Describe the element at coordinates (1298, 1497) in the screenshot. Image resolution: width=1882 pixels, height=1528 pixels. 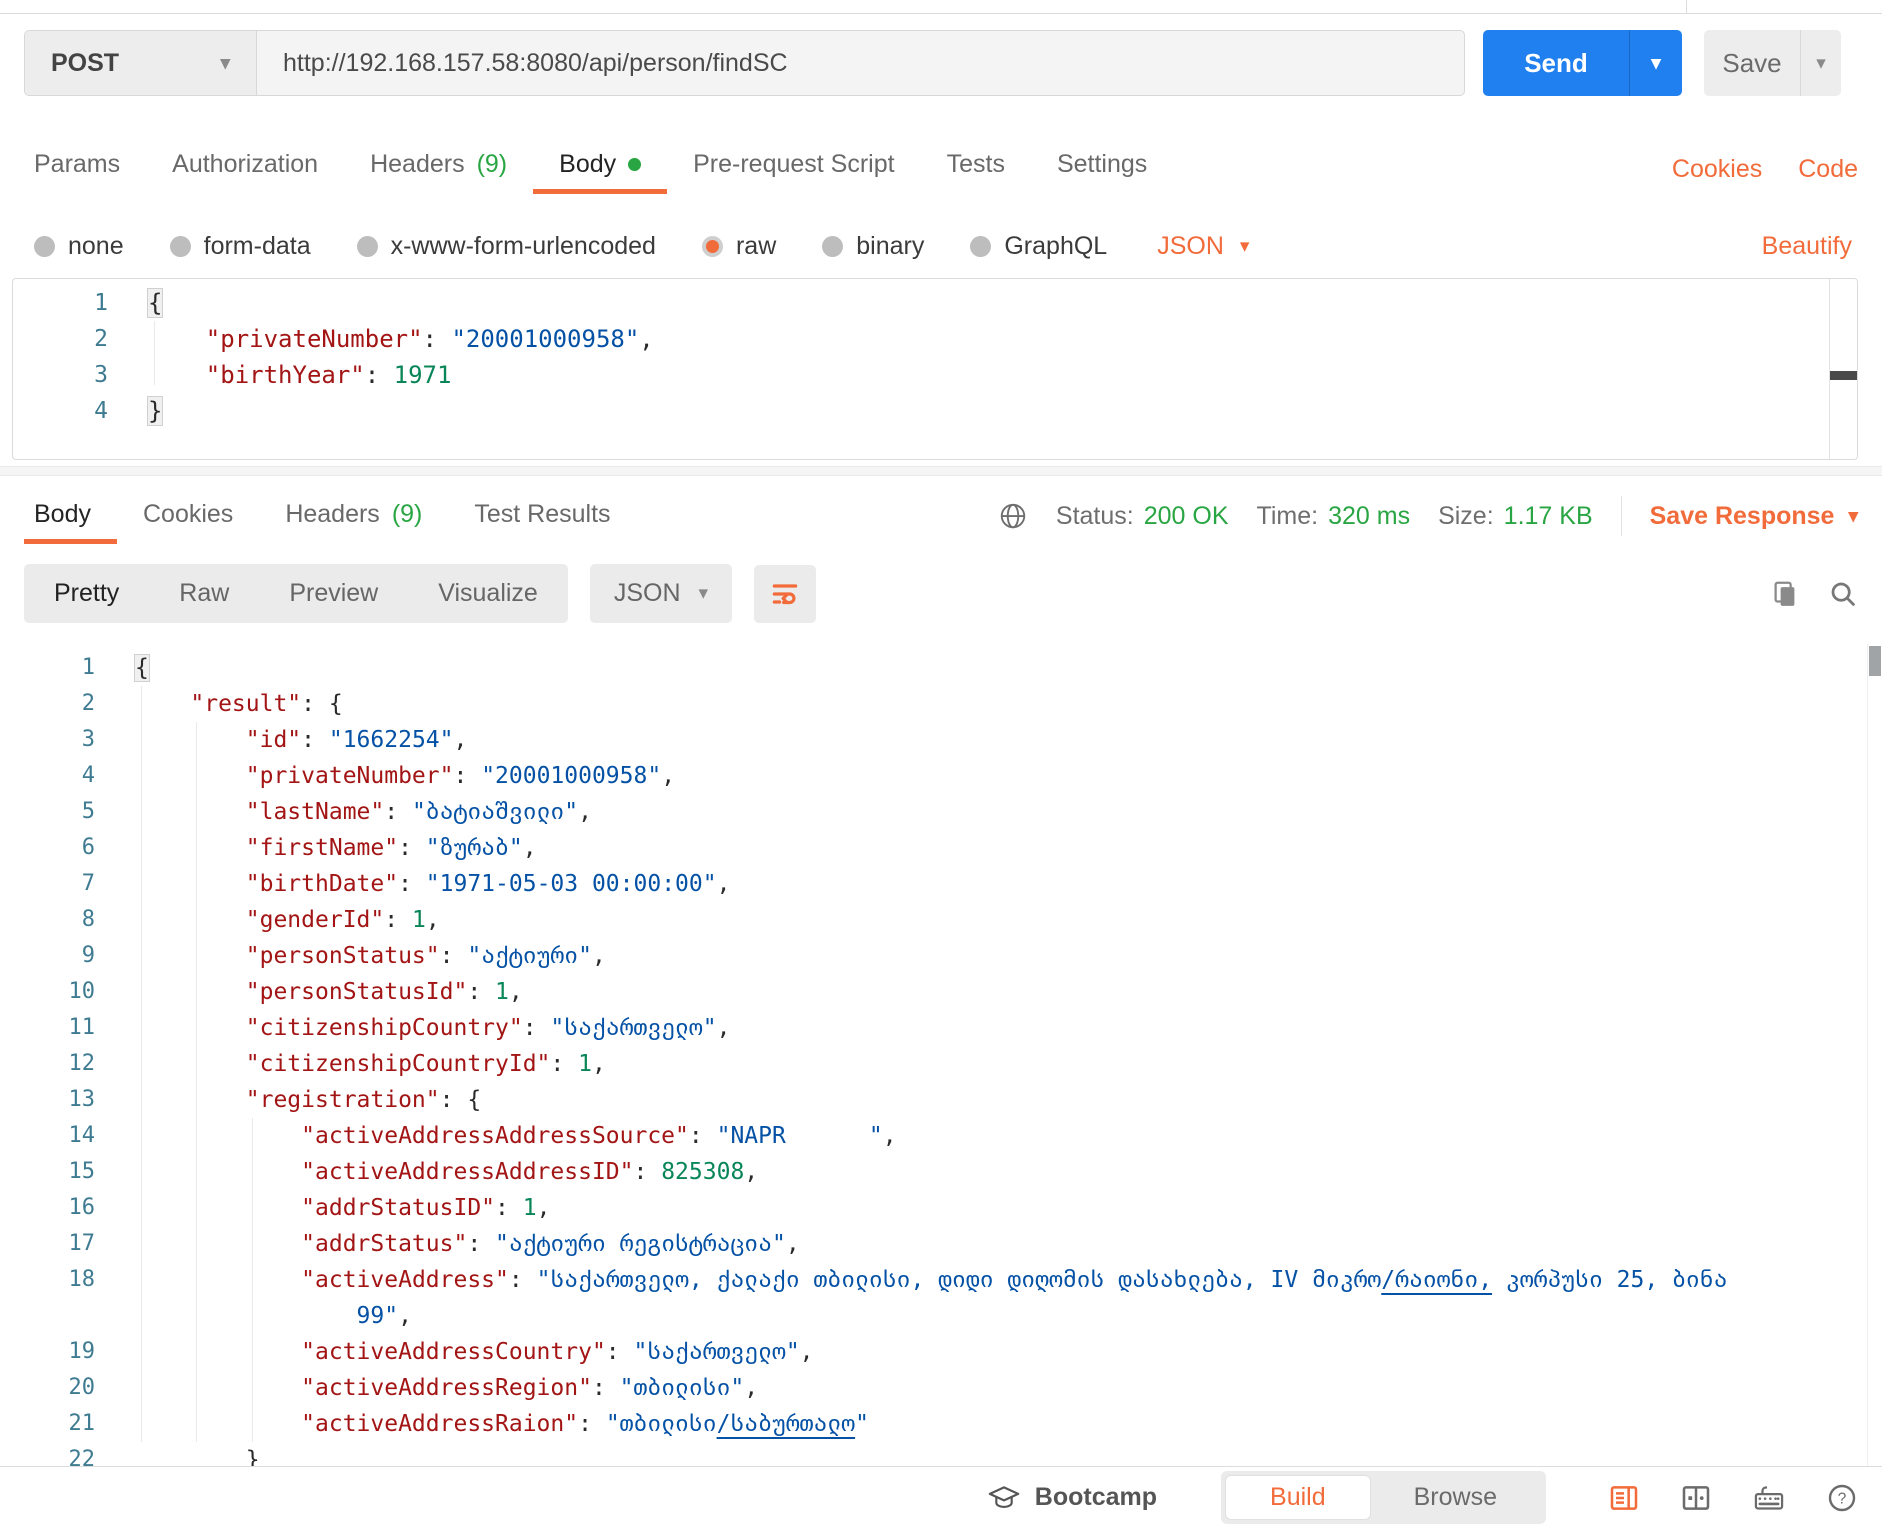
I see `build-tab: Build` at that location.